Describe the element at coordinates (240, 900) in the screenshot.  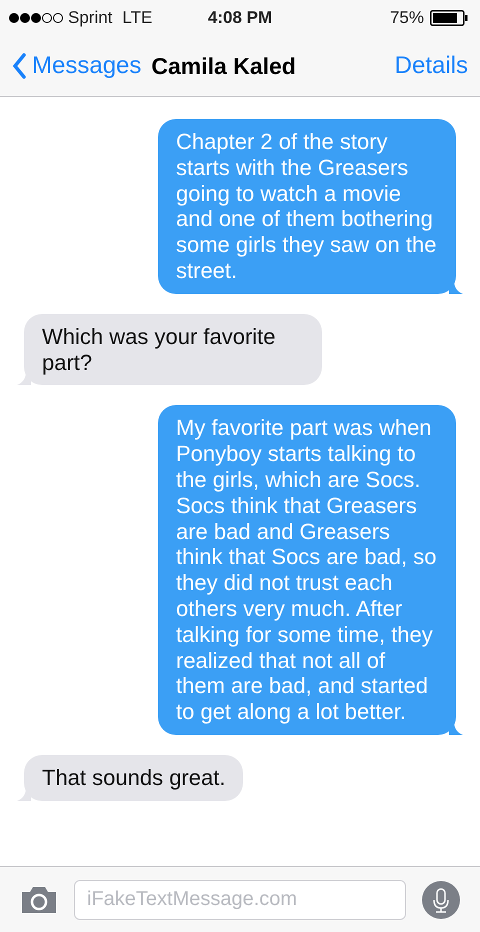
I see `message-input-field: iFakeTextMessage.com` at that location.